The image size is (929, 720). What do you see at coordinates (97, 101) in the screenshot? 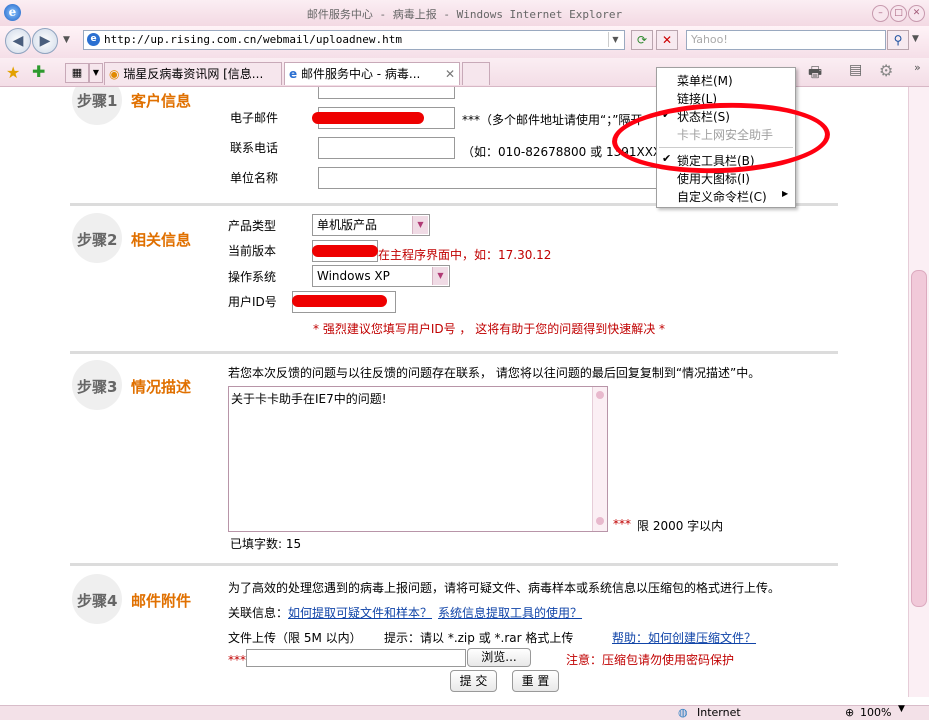
I see `step1-label: 步骤1` at bounding box center [97, 101].